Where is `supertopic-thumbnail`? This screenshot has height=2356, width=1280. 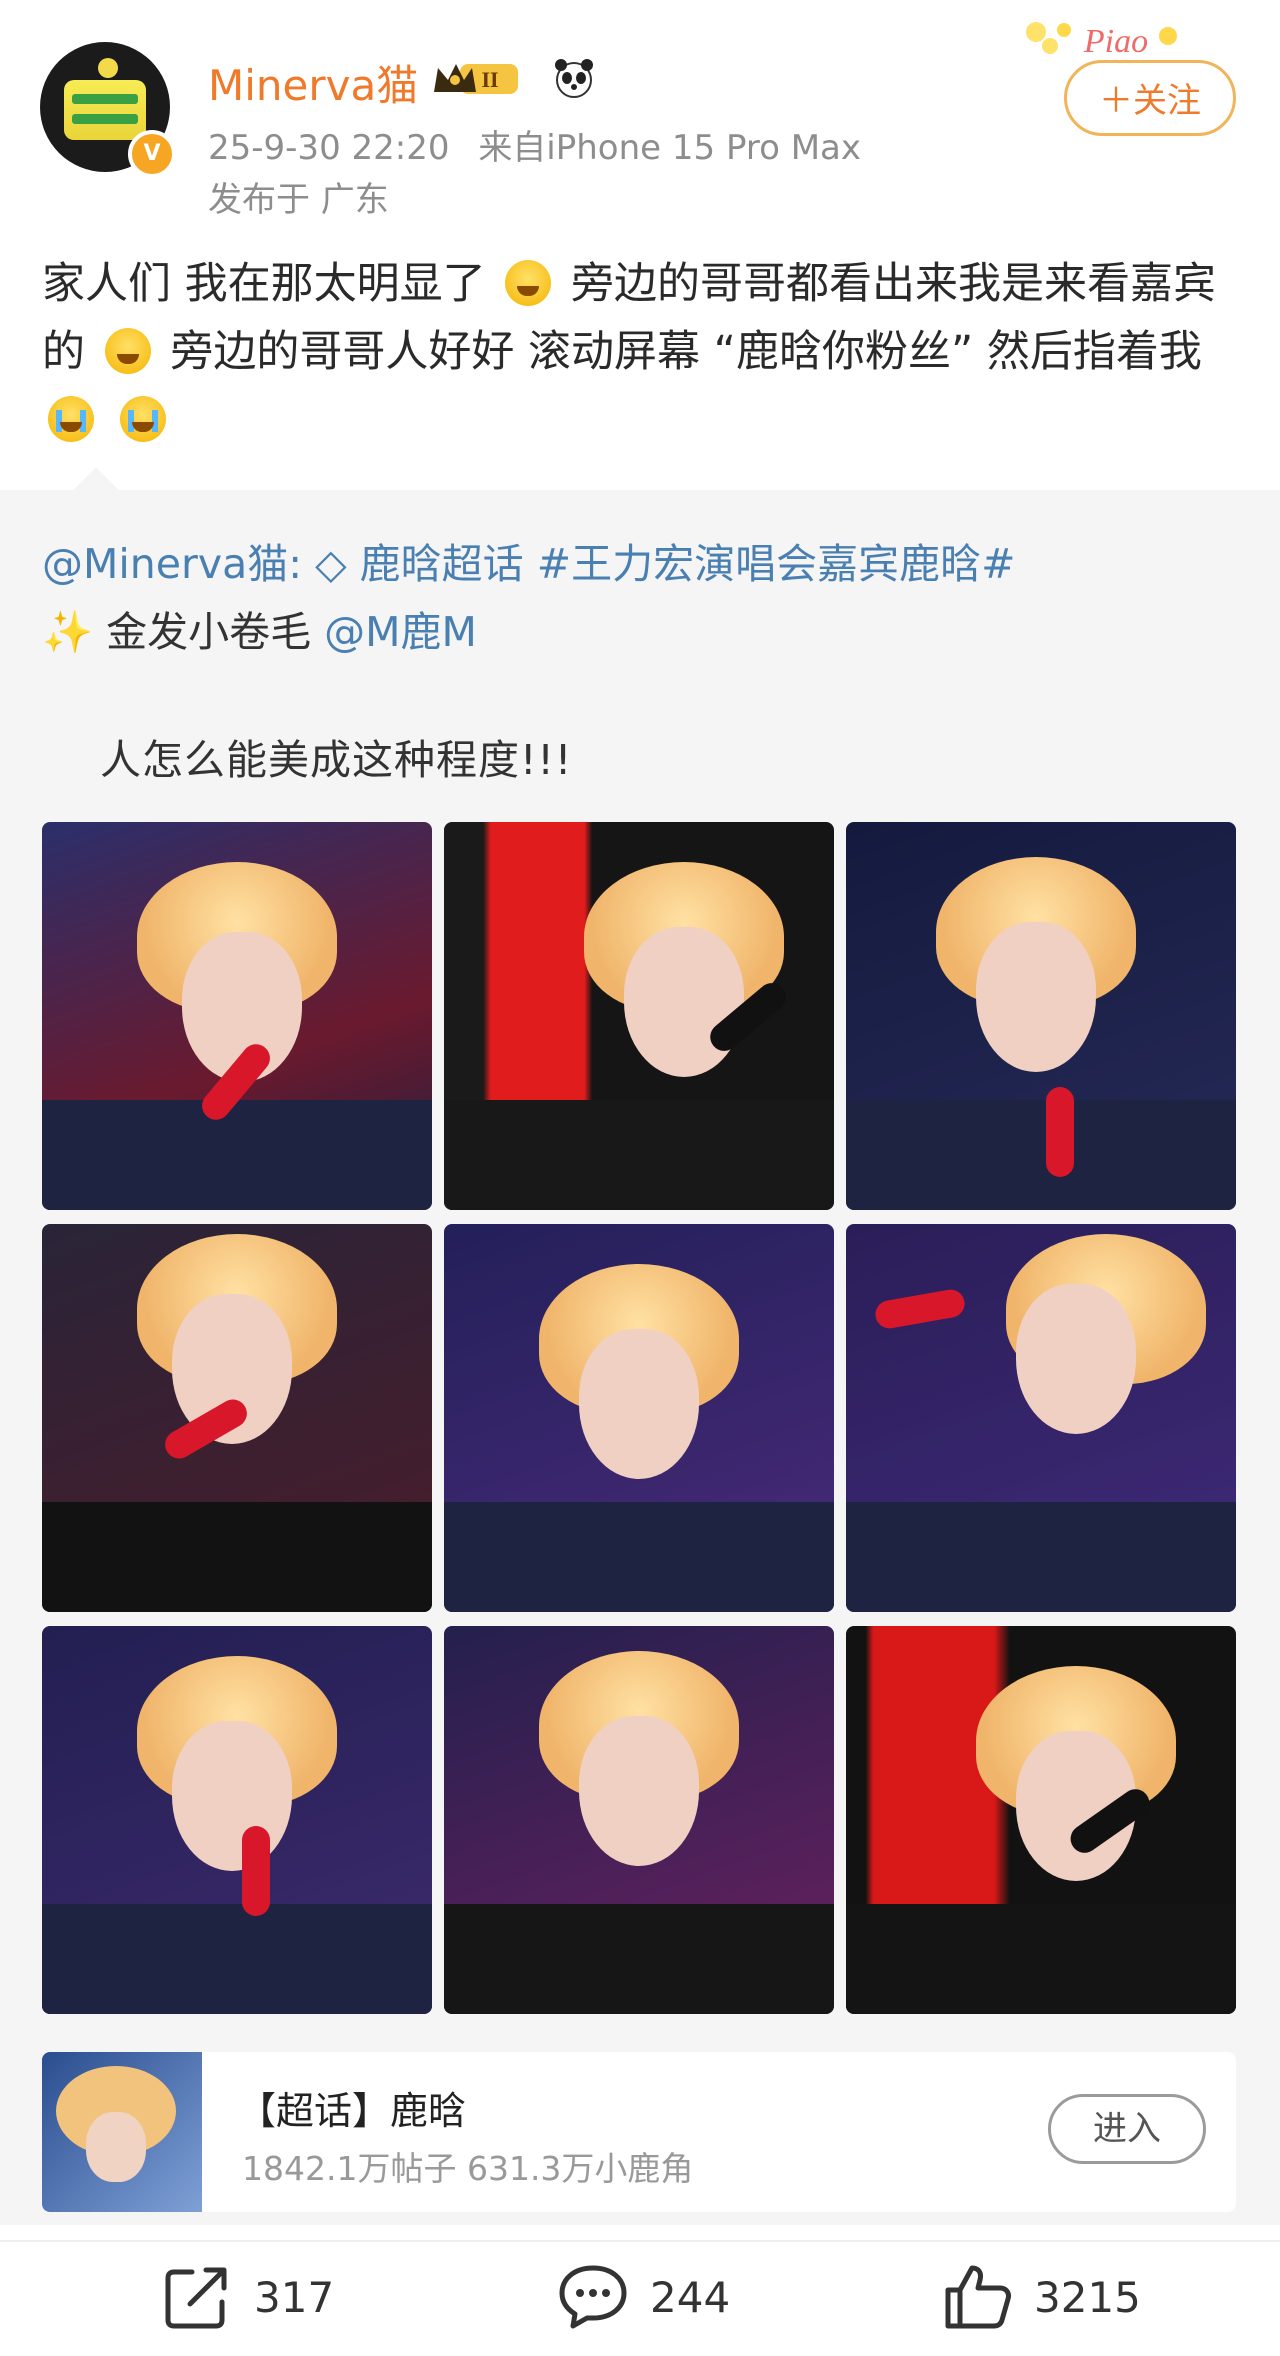
supertopic-thumbnail is located at coordinates (122, 2132).